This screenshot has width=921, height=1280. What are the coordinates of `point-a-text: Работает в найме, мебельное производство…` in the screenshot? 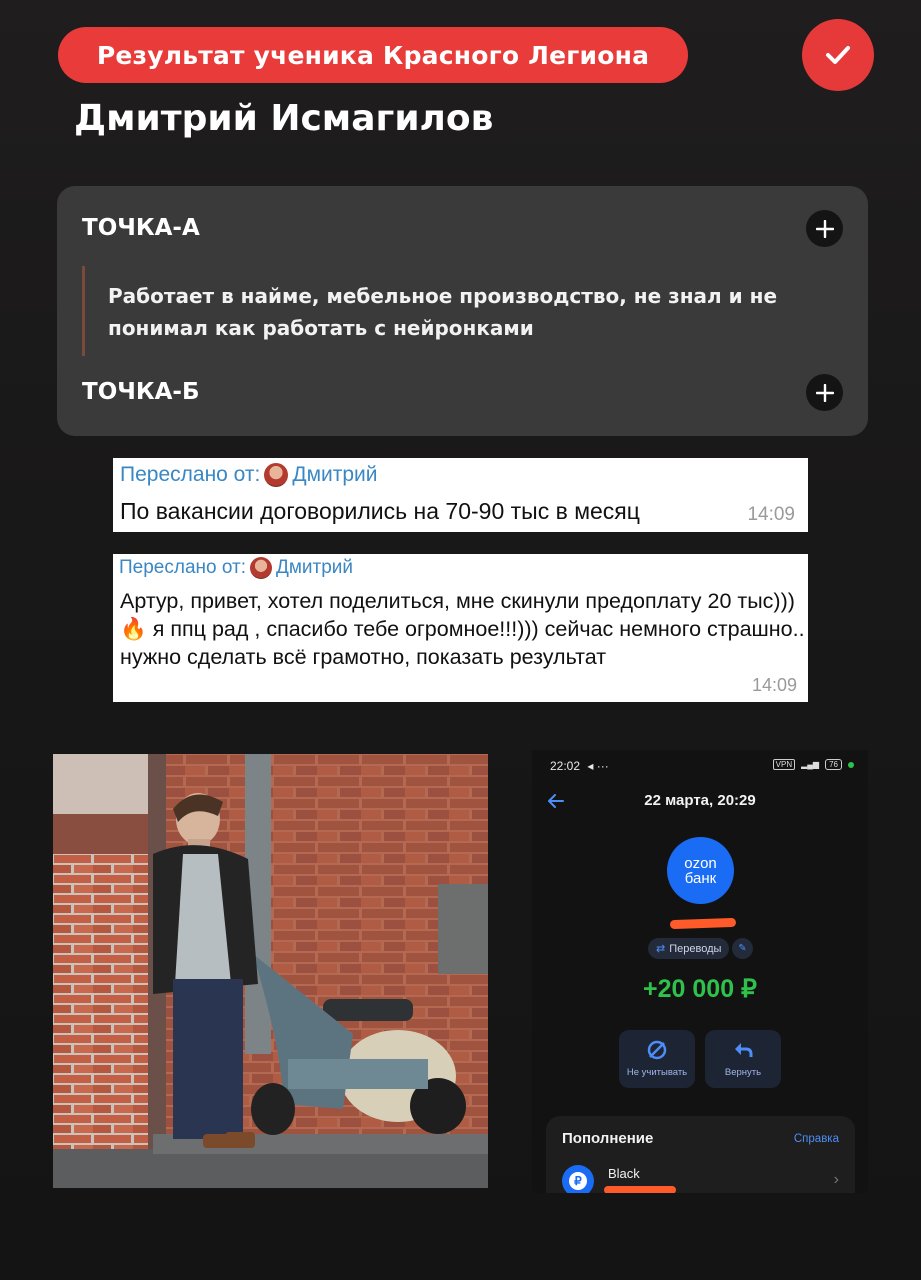 It's located at (443, 312).